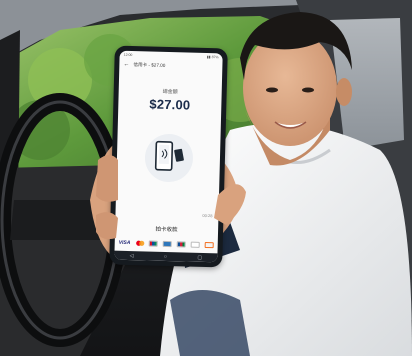 The height and width of the screenshot is (356, 412). What do you see at coordinates (212, 57) in the screenshot?
I see `status-icons: ▮▮ 87%` at bounding box center [212, 57].